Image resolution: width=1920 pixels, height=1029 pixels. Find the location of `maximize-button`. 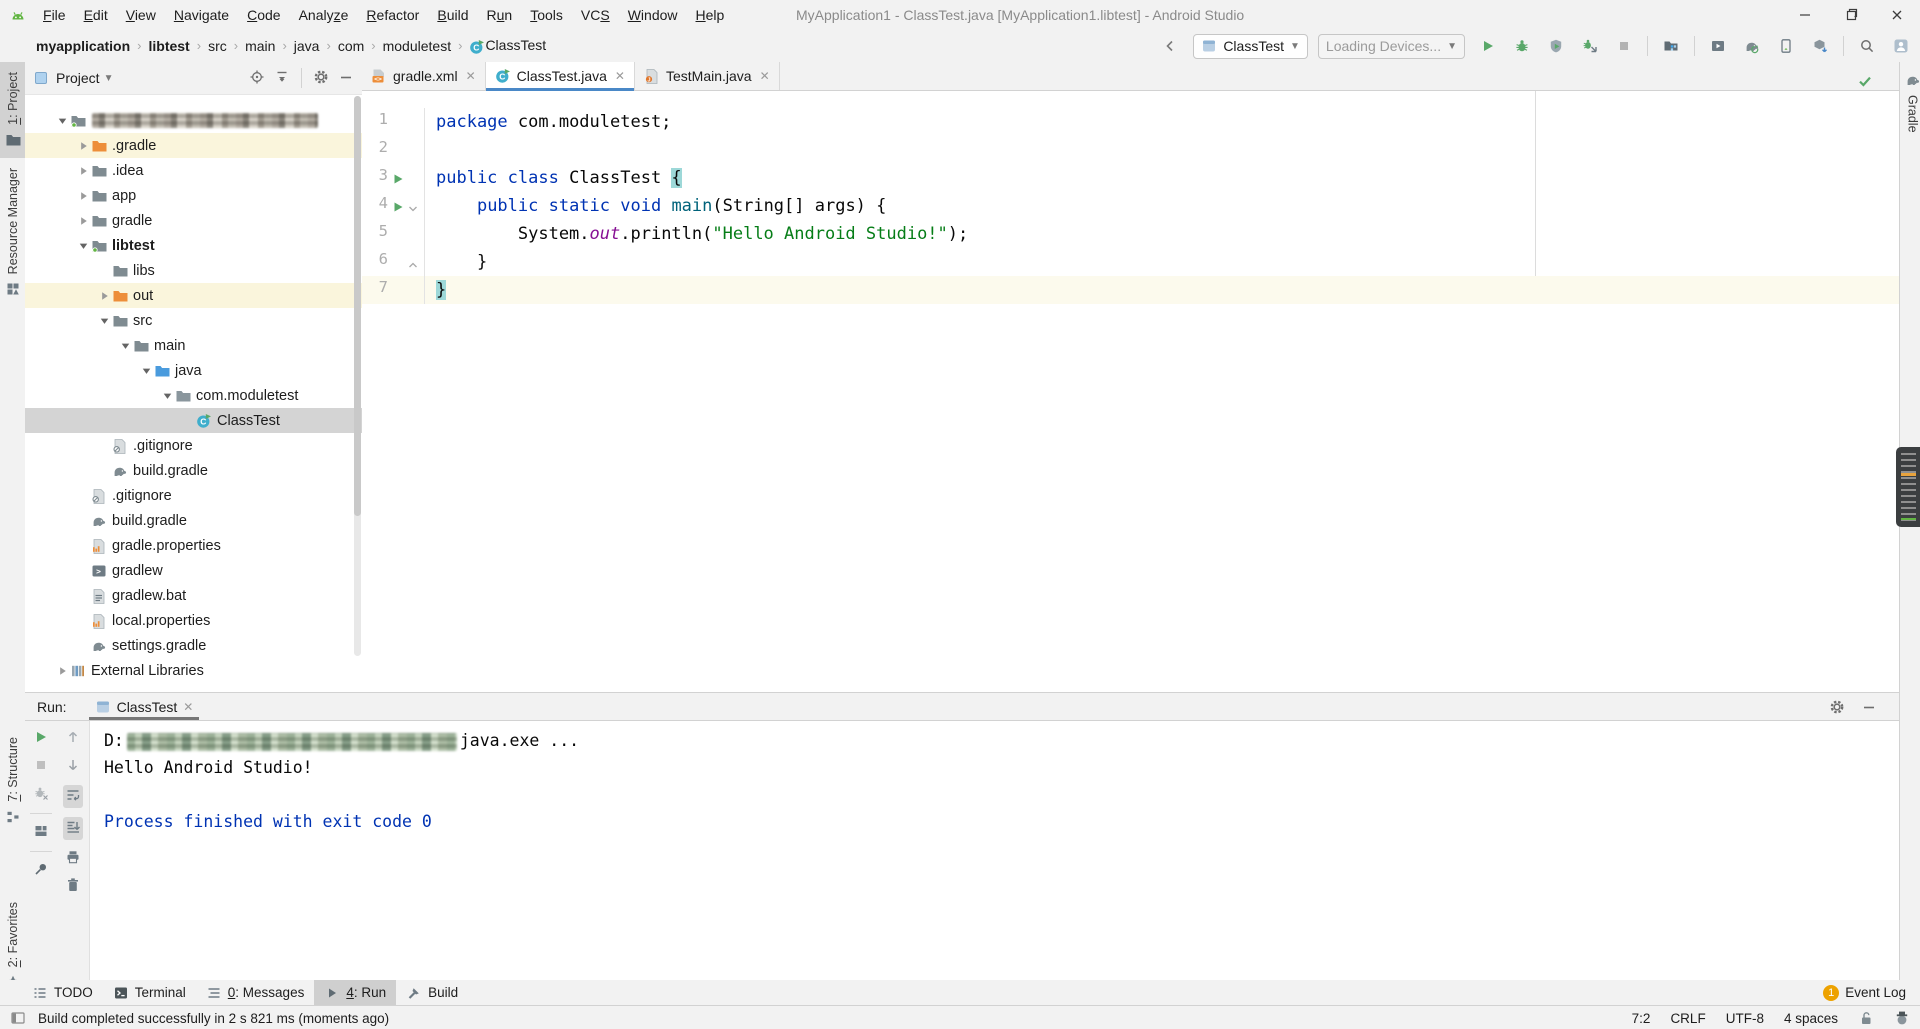

maximize-button is located at coordinates (1851, 15).